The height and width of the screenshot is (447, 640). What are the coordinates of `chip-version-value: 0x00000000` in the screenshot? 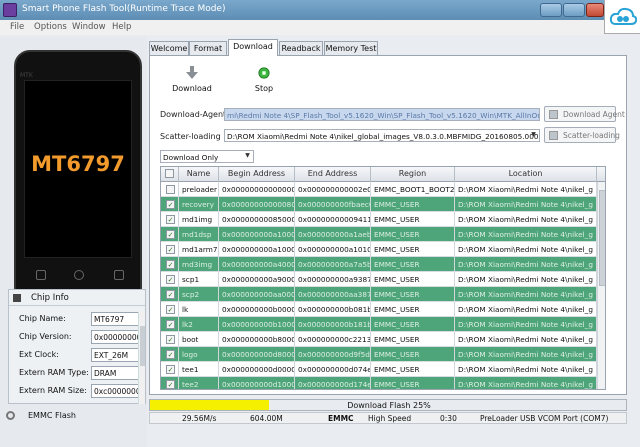 It's located at (115, 337).